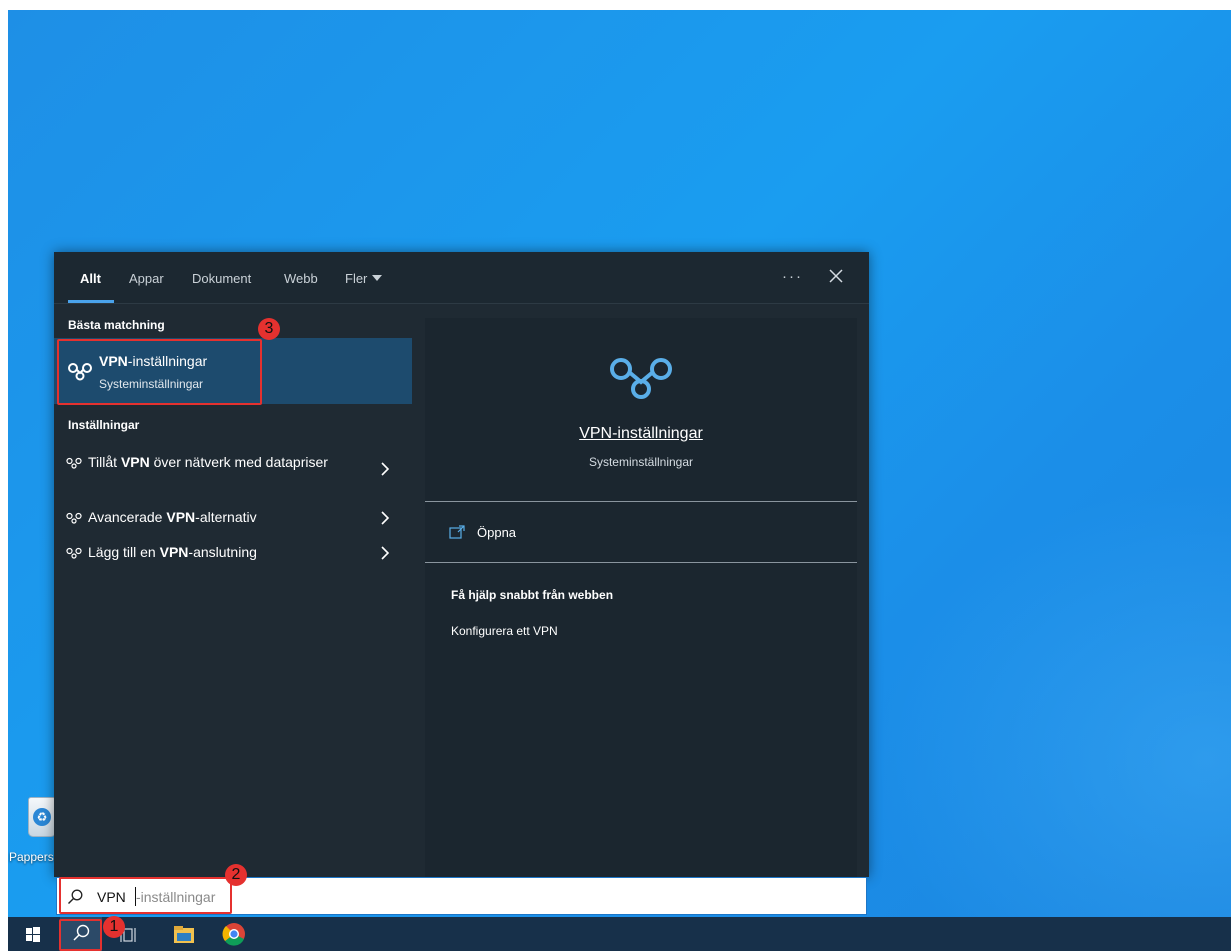  Describe the element at coordinates (377, 278) in the screenshot. I see `caret-down-icon` at that location.